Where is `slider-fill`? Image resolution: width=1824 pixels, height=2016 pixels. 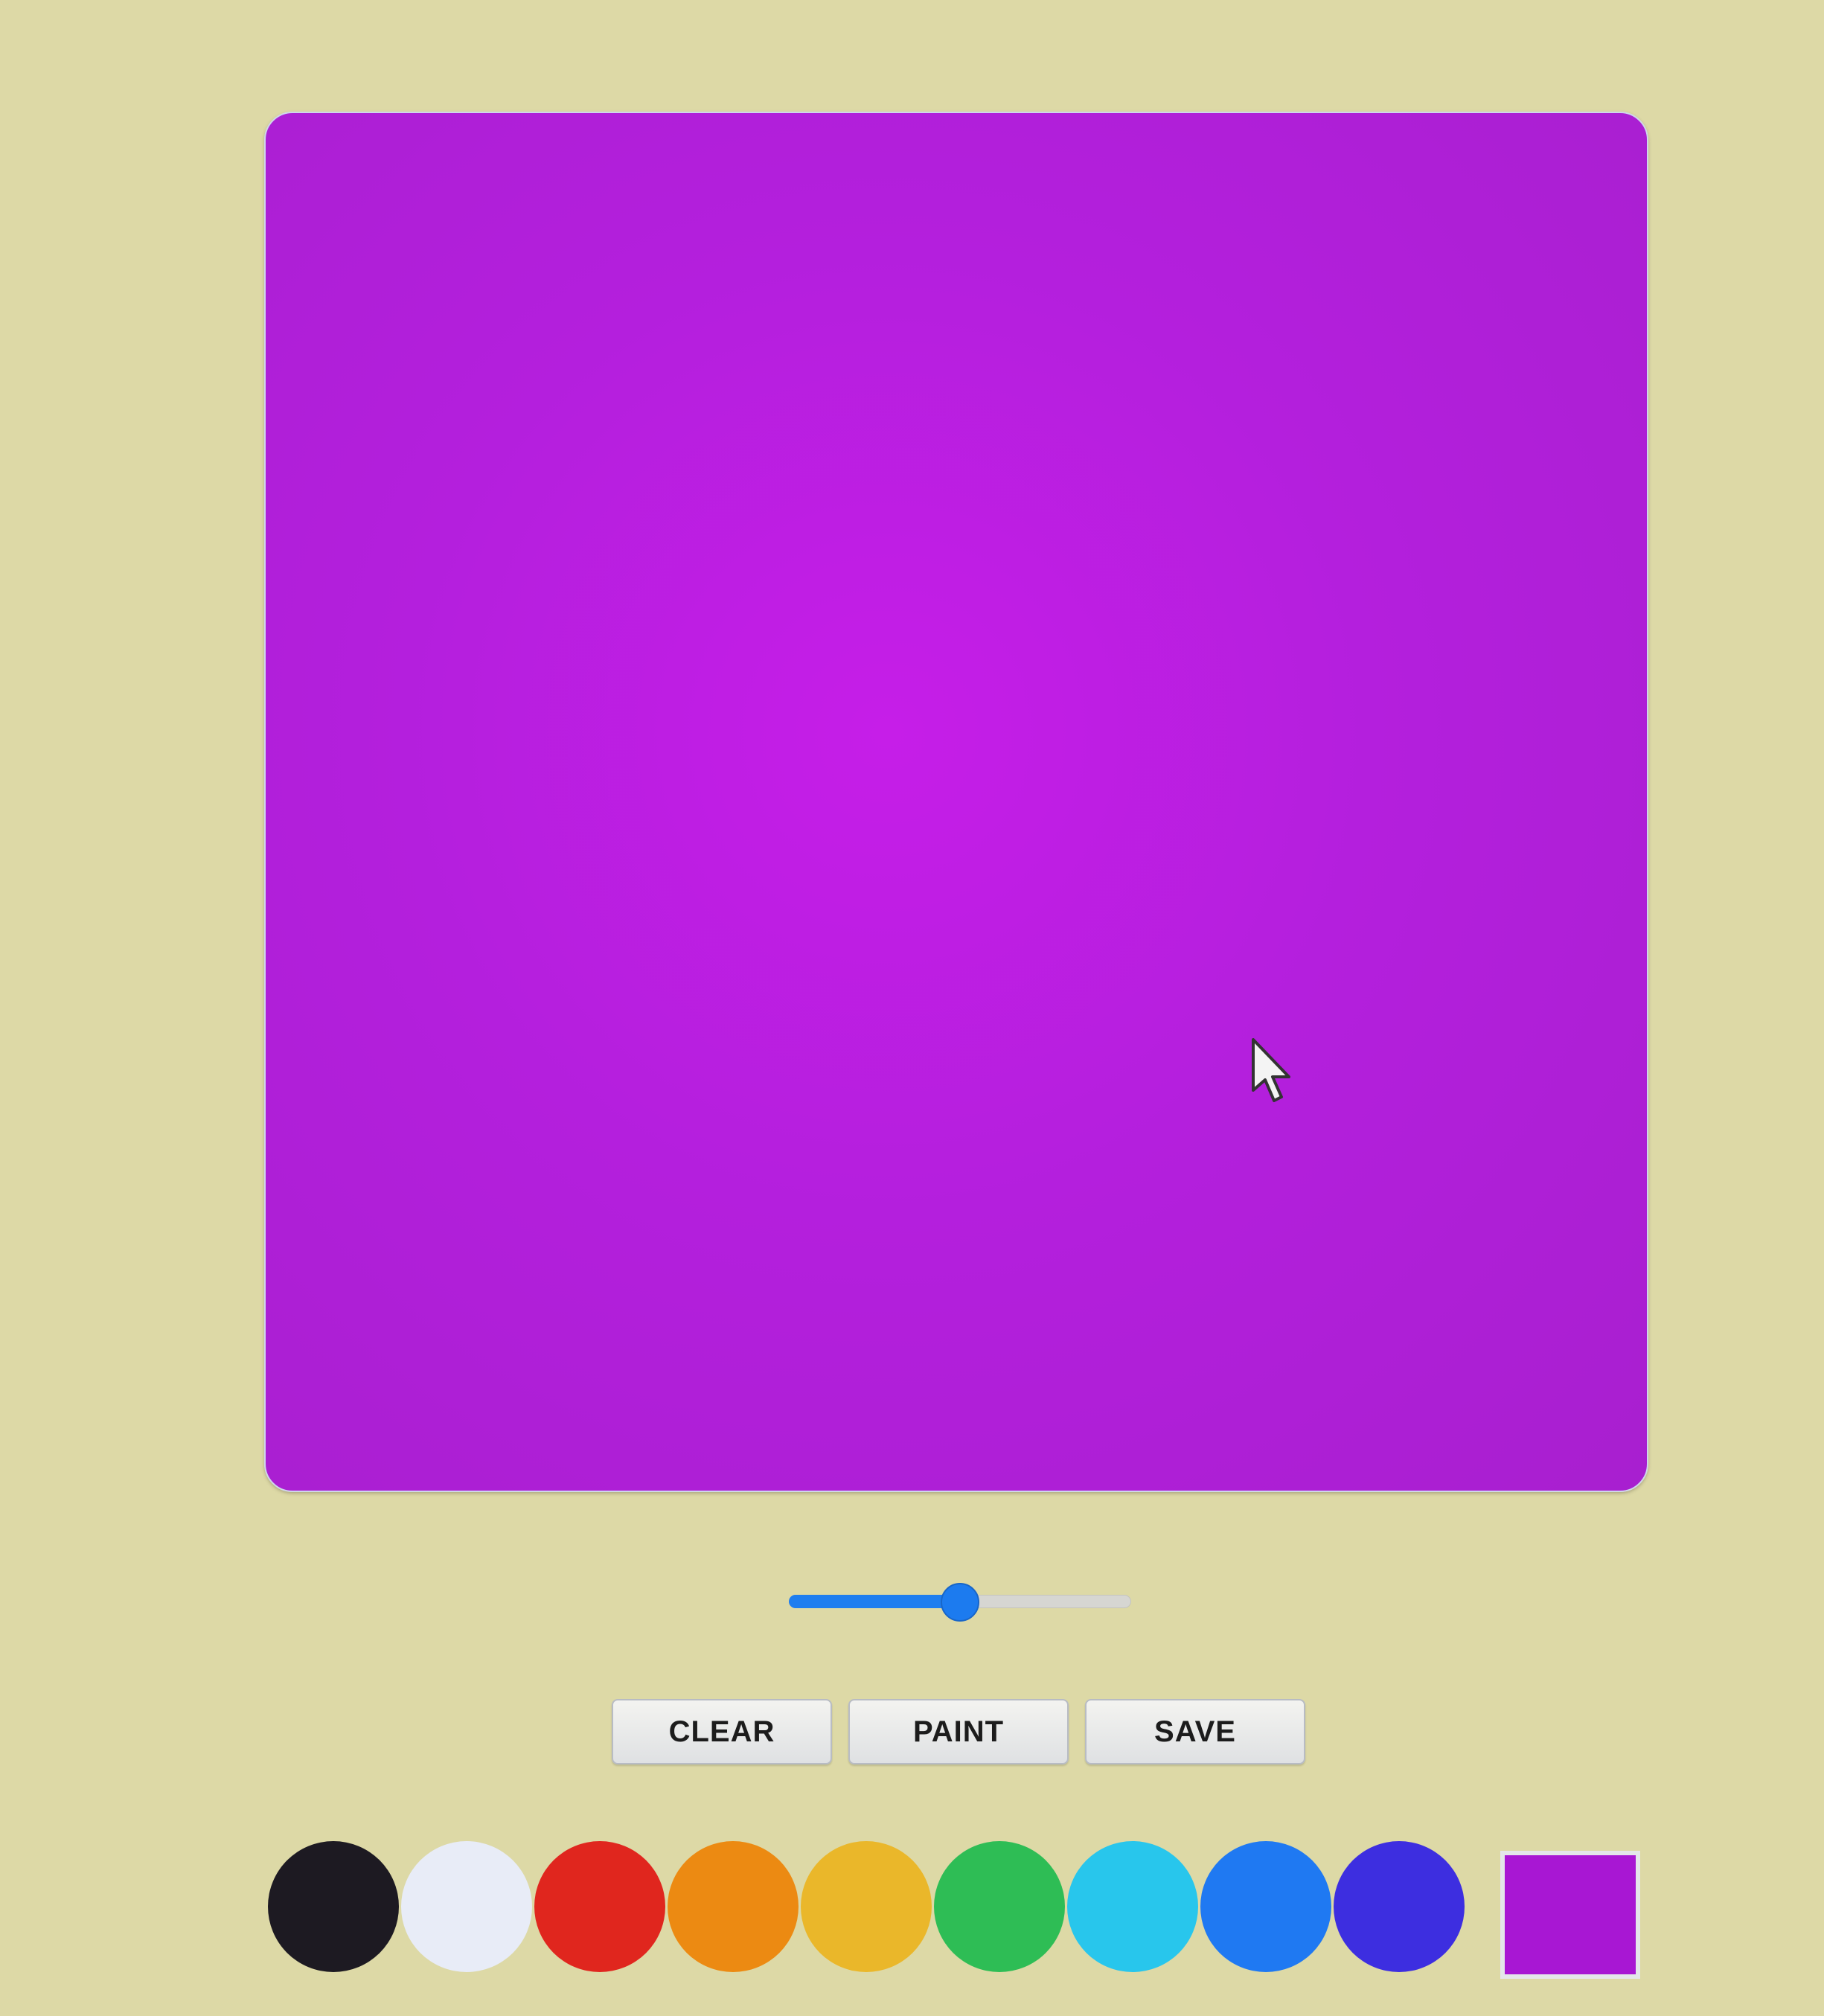
slider-fill is located at coordinates (874, 1601).